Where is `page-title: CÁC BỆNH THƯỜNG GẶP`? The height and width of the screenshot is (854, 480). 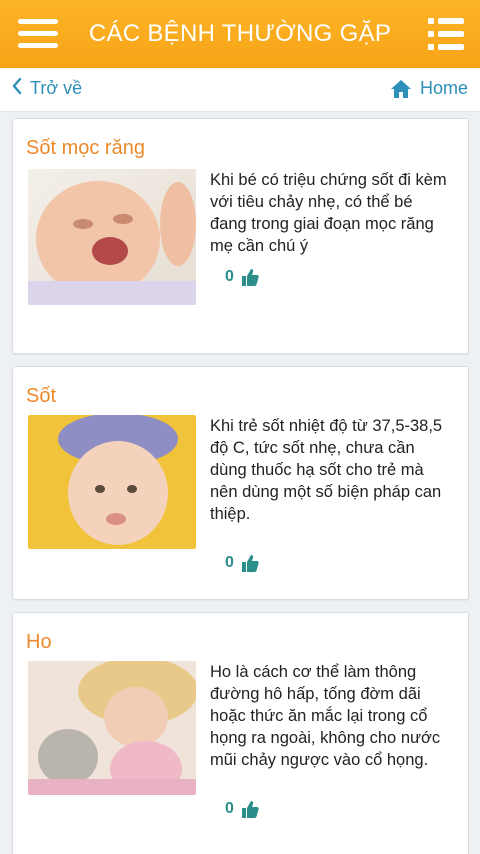
page-title: CÁC BỆNH THƯỜNG GẶP is located at coordinates (240, 33).